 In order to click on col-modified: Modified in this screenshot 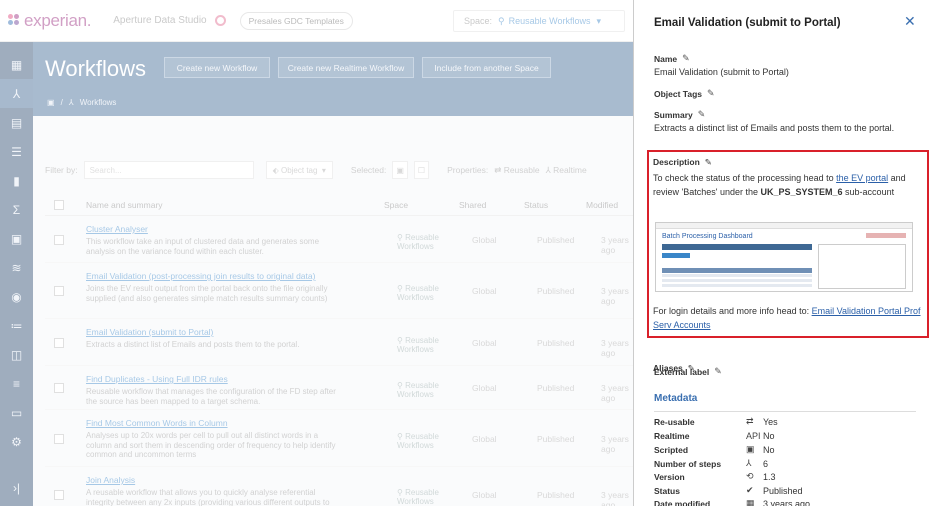, I will do `click(602, 205)`.